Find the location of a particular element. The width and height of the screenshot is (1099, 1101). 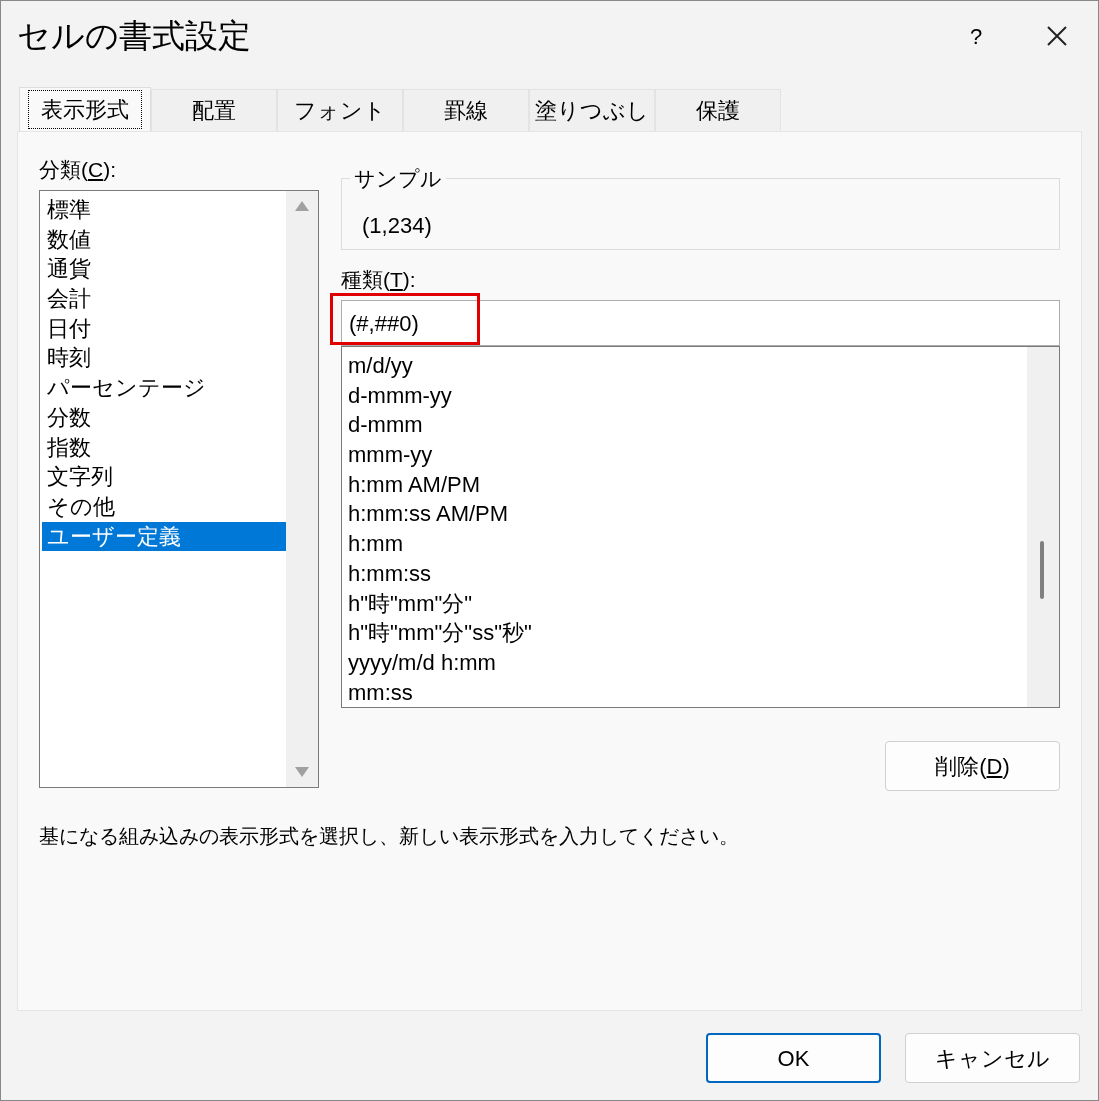

sample-value: (1,234) is located at coordinates (397, 226).